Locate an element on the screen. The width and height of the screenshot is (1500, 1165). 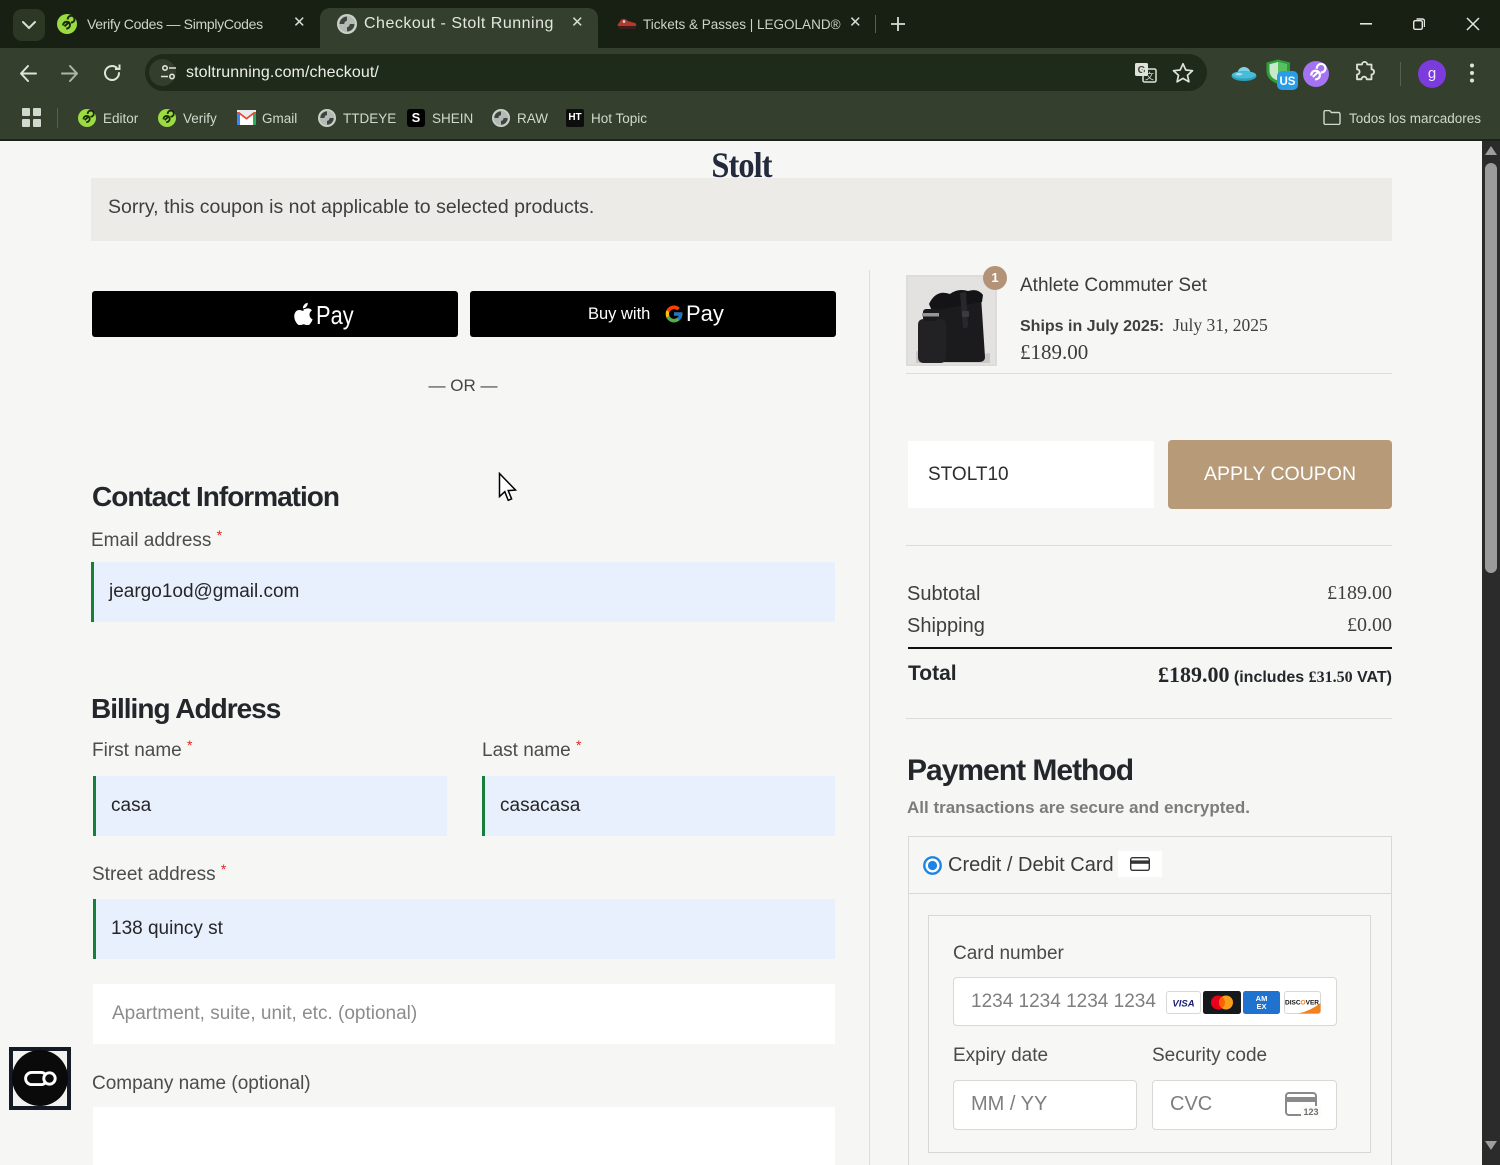
svg-text: 文 is located at coordinates (1149, 76).